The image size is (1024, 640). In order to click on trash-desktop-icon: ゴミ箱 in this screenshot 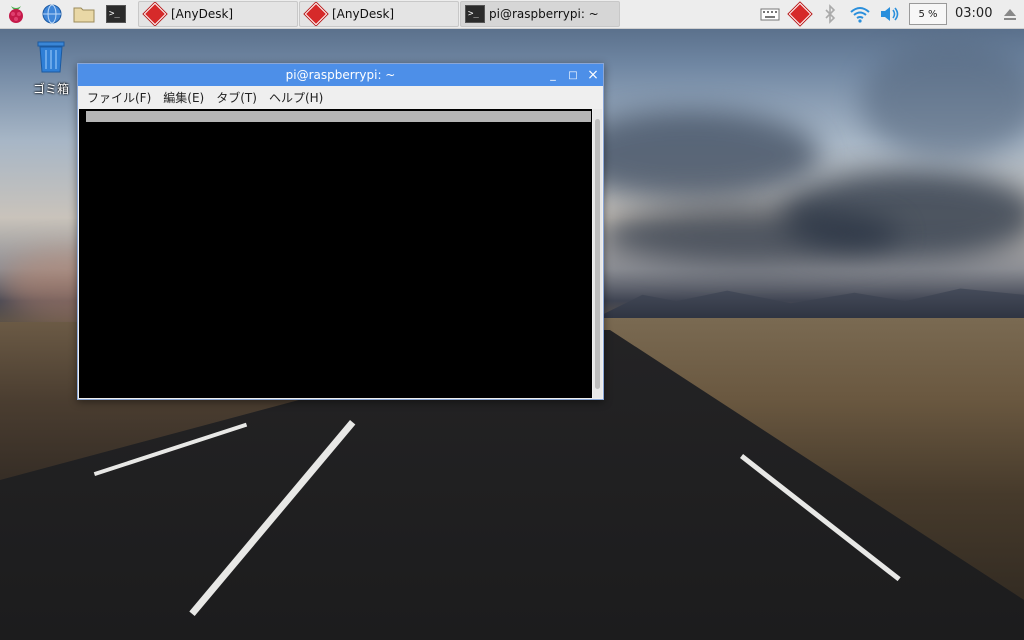, I will do `click(51, 68)`.